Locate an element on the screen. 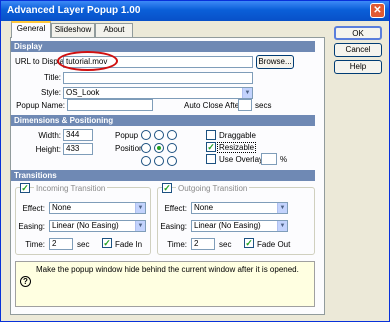 This screenshot has width=390, height=322. draggable-checkbox is located at coordinates (211, 135).